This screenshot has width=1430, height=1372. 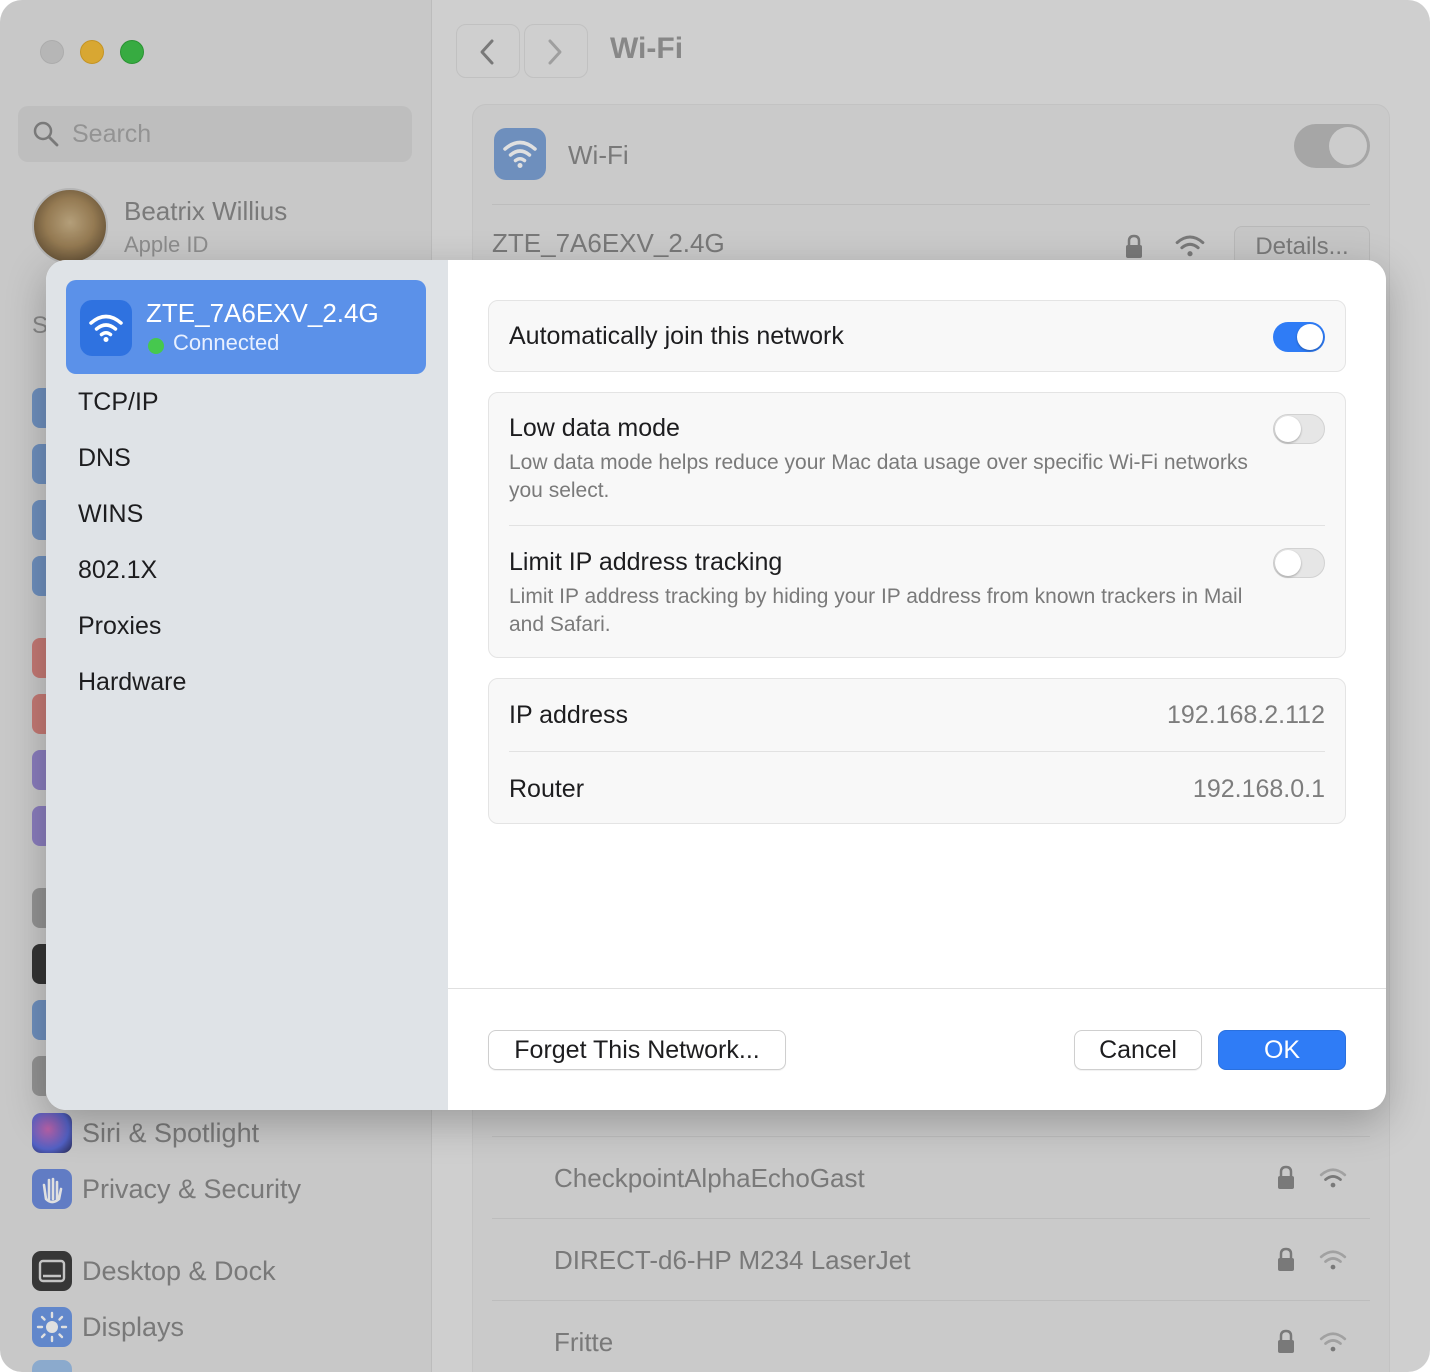 I want to click on low-data-mode-toggle, so click(x=1299, y=429).